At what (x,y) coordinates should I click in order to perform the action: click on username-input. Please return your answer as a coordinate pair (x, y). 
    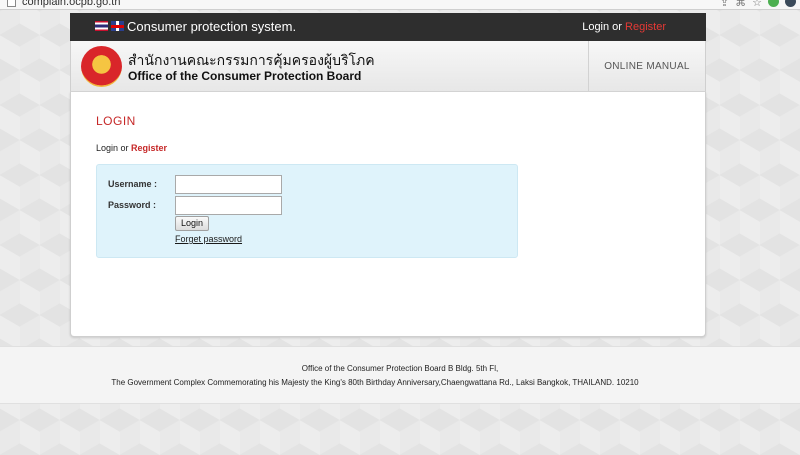
    Looking at the image, I should click on (228, 184).